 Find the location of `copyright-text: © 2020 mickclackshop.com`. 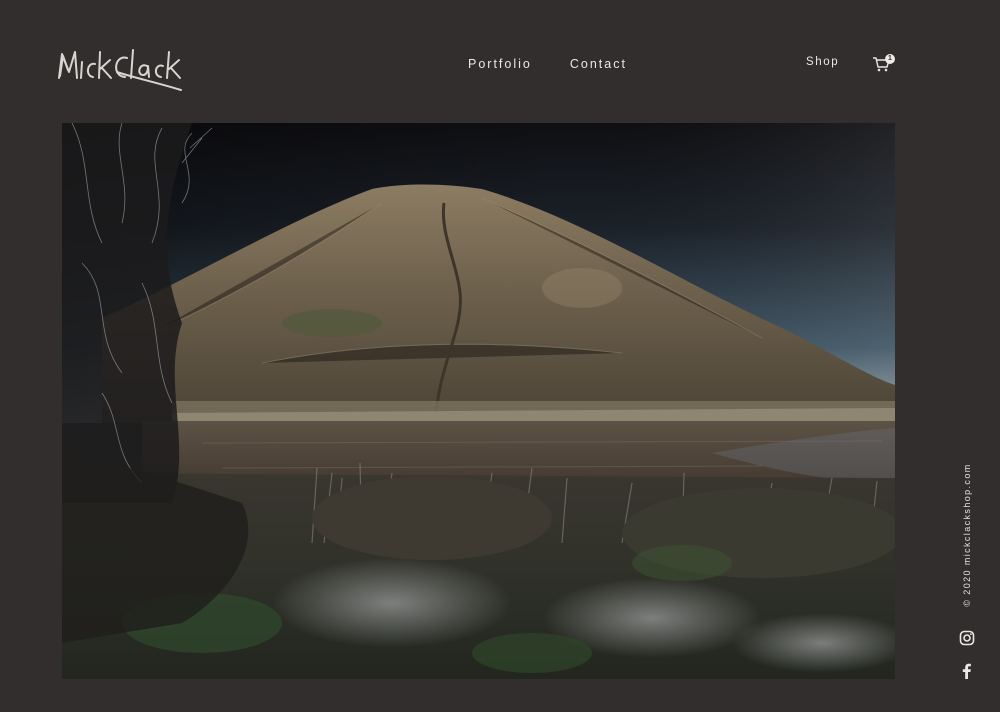

copyright-text: © 2020 mickclackshop.com is located at coordinates (967, 535).